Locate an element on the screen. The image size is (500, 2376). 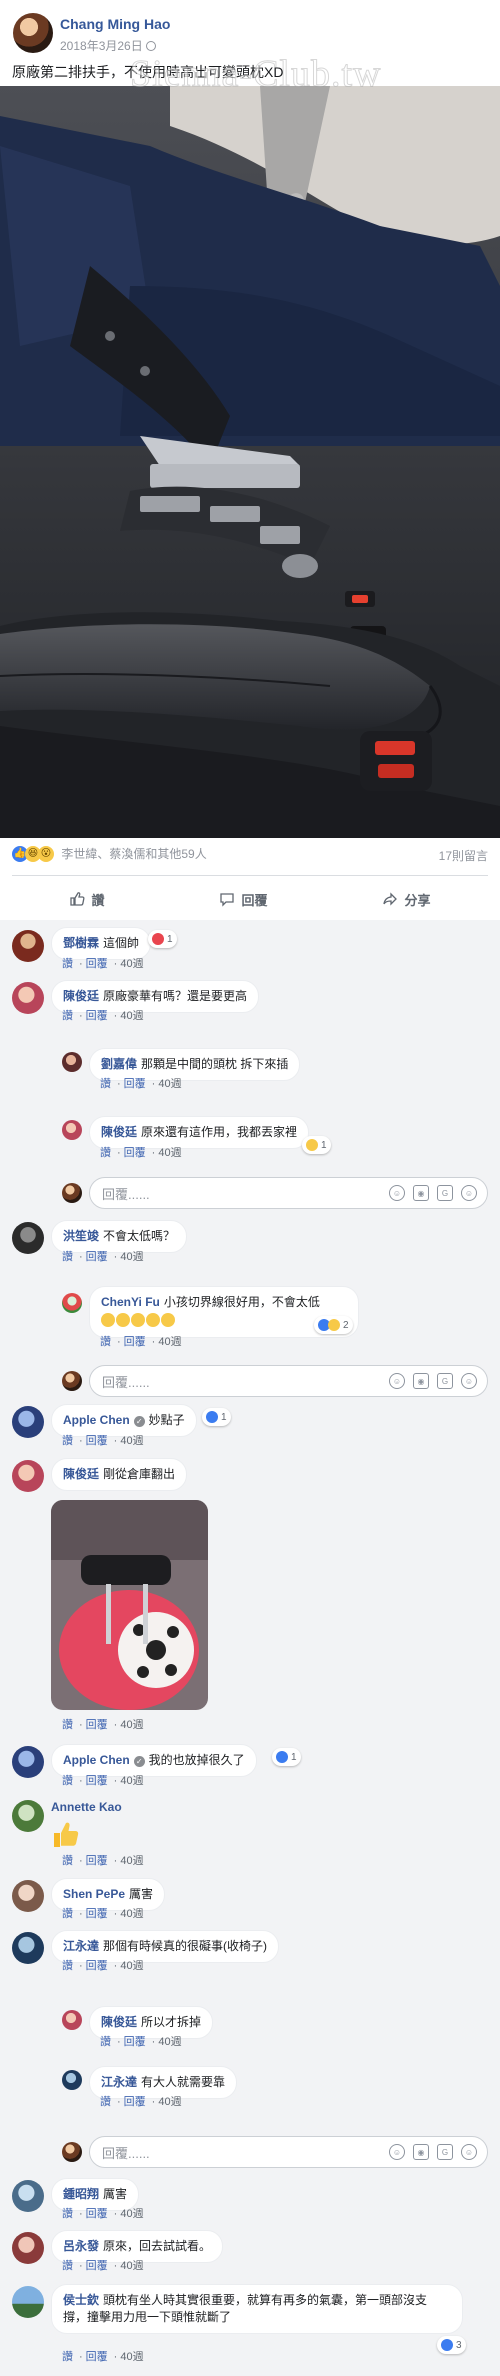
commenter-name: 呂永發 is located at coordinates (81, 2246).